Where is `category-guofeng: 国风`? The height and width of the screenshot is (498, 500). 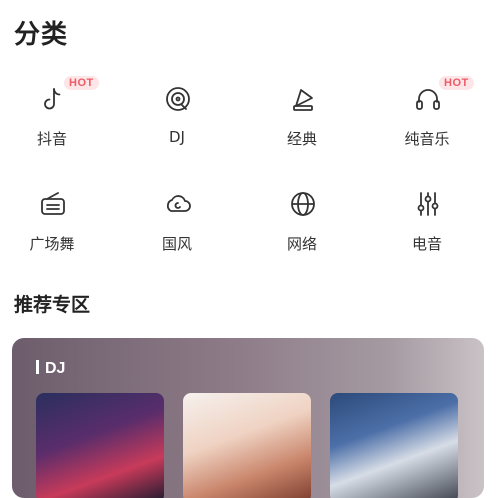
category-guofeng: 国风 is located at coordinates (177, 226).